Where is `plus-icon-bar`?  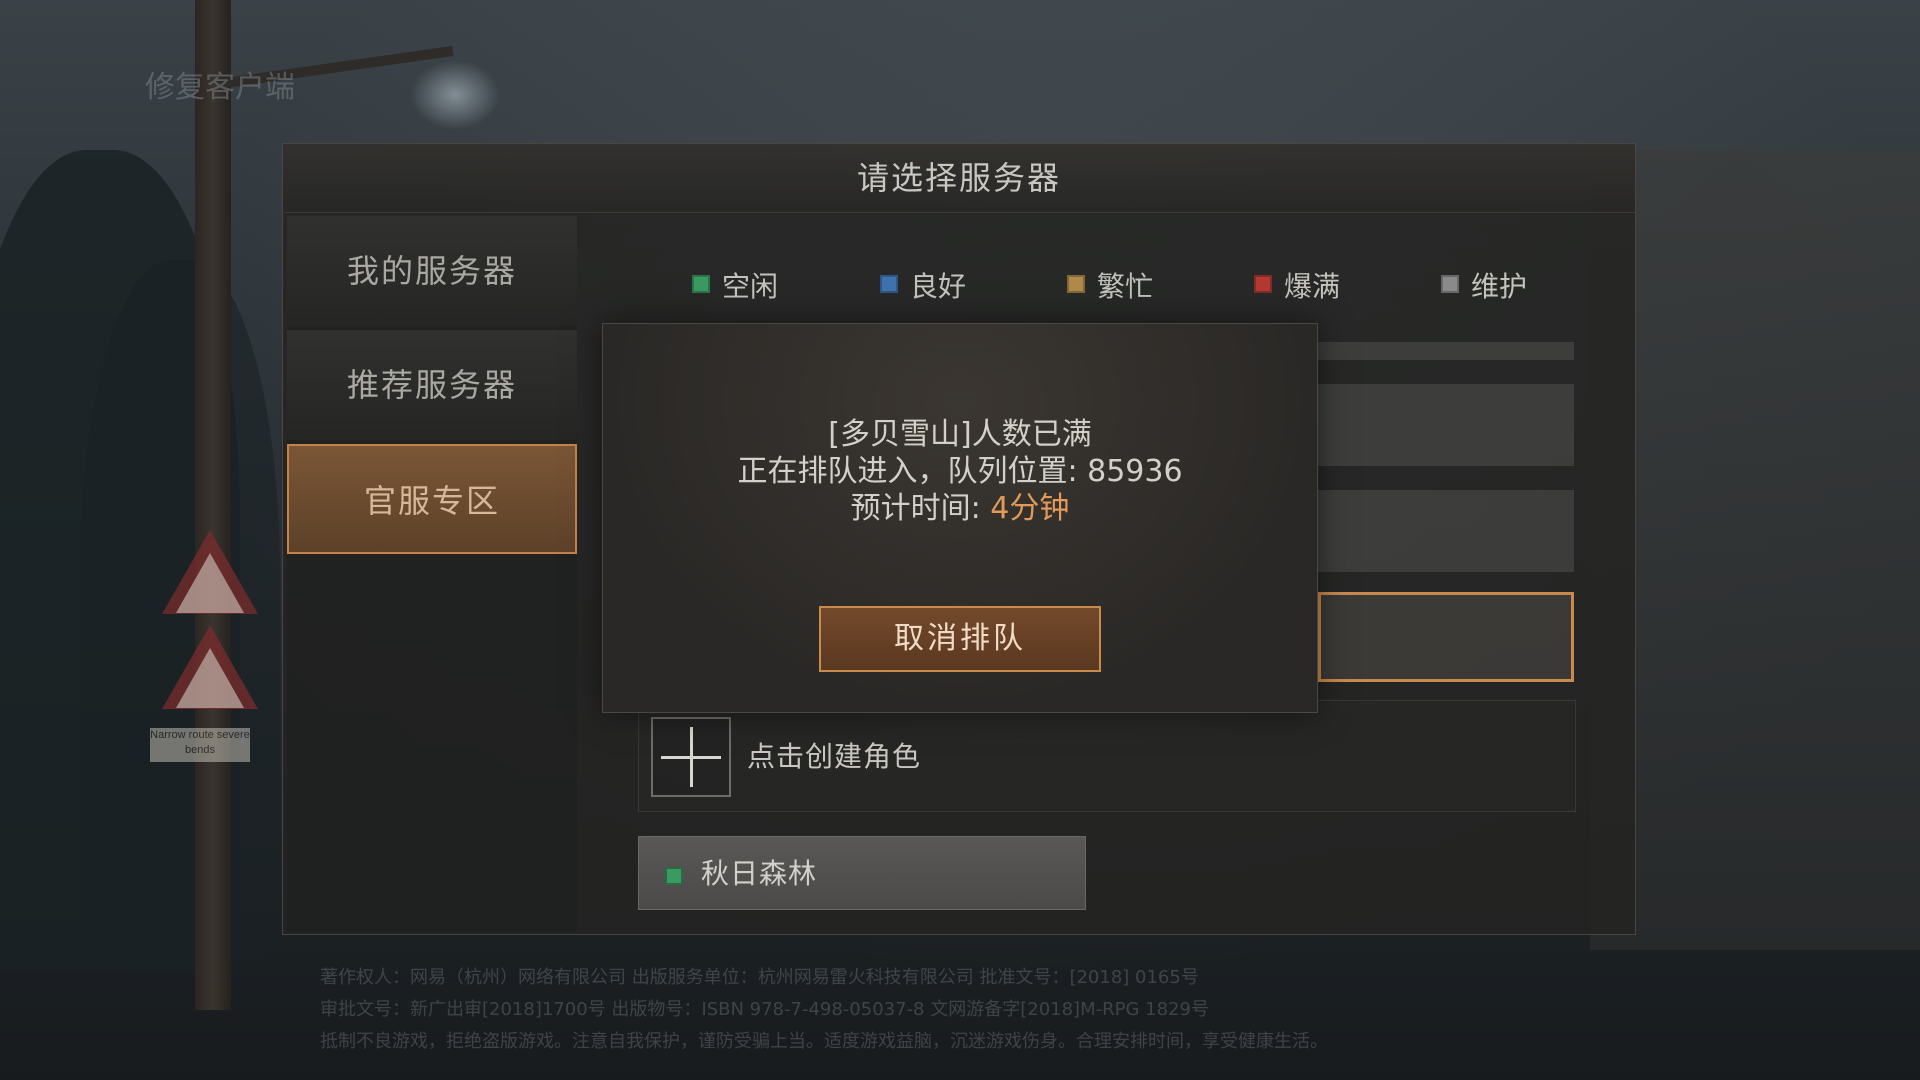
plus-icon-bar is located at coordinates (691, 757).